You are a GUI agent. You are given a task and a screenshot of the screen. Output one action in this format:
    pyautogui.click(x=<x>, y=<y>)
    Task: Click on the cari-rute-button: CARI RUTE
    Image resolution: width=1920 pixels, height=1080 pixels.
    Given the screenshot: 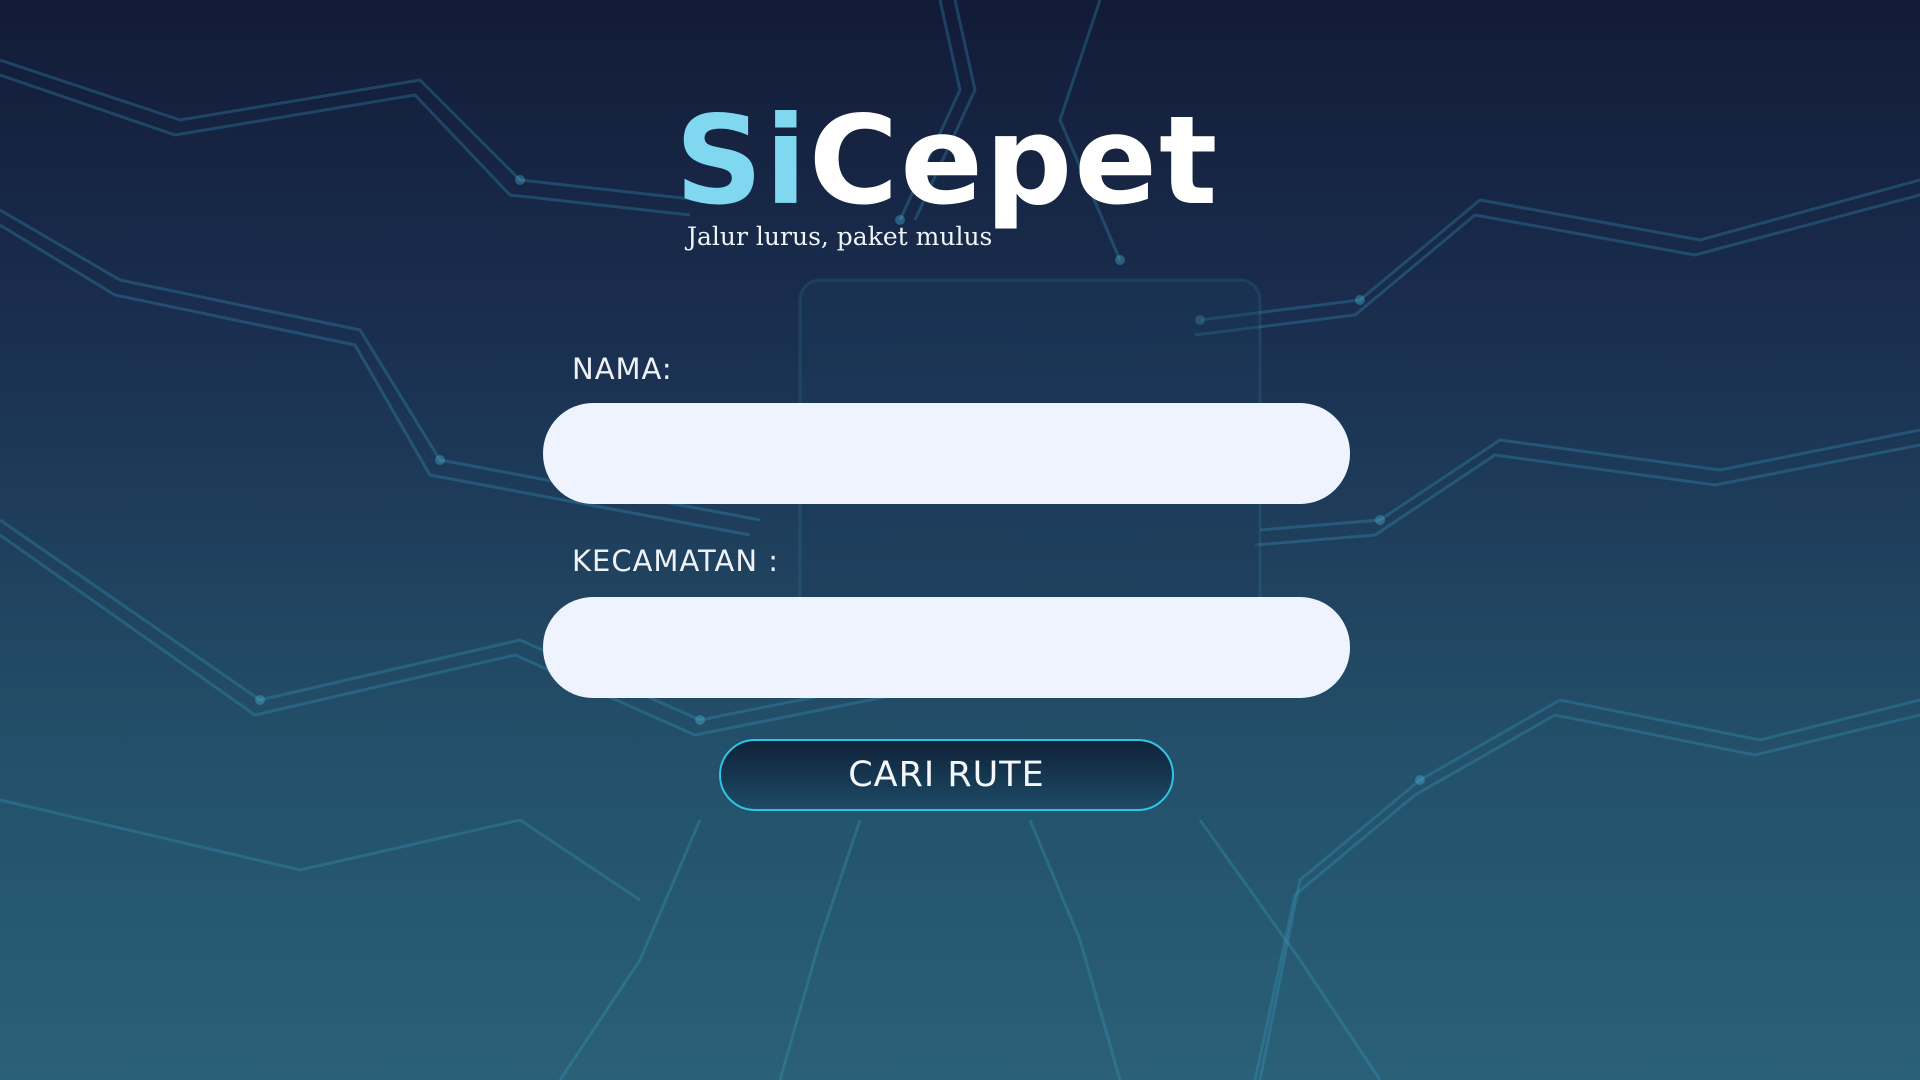 What is the action you would take?
    pyautogui.click(x=946, y=775)
    